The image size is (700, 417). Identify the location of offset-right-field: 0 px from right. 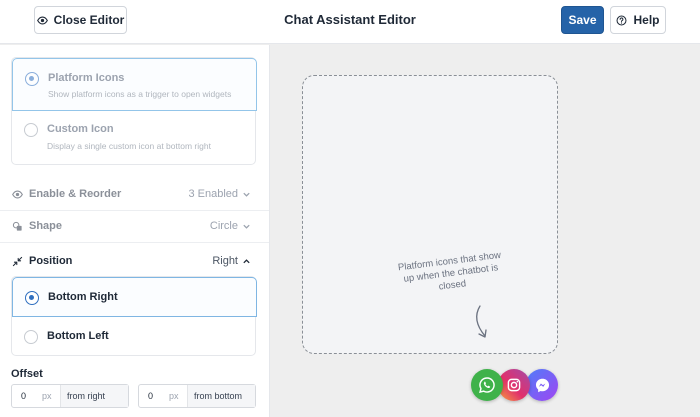
(70, 396).